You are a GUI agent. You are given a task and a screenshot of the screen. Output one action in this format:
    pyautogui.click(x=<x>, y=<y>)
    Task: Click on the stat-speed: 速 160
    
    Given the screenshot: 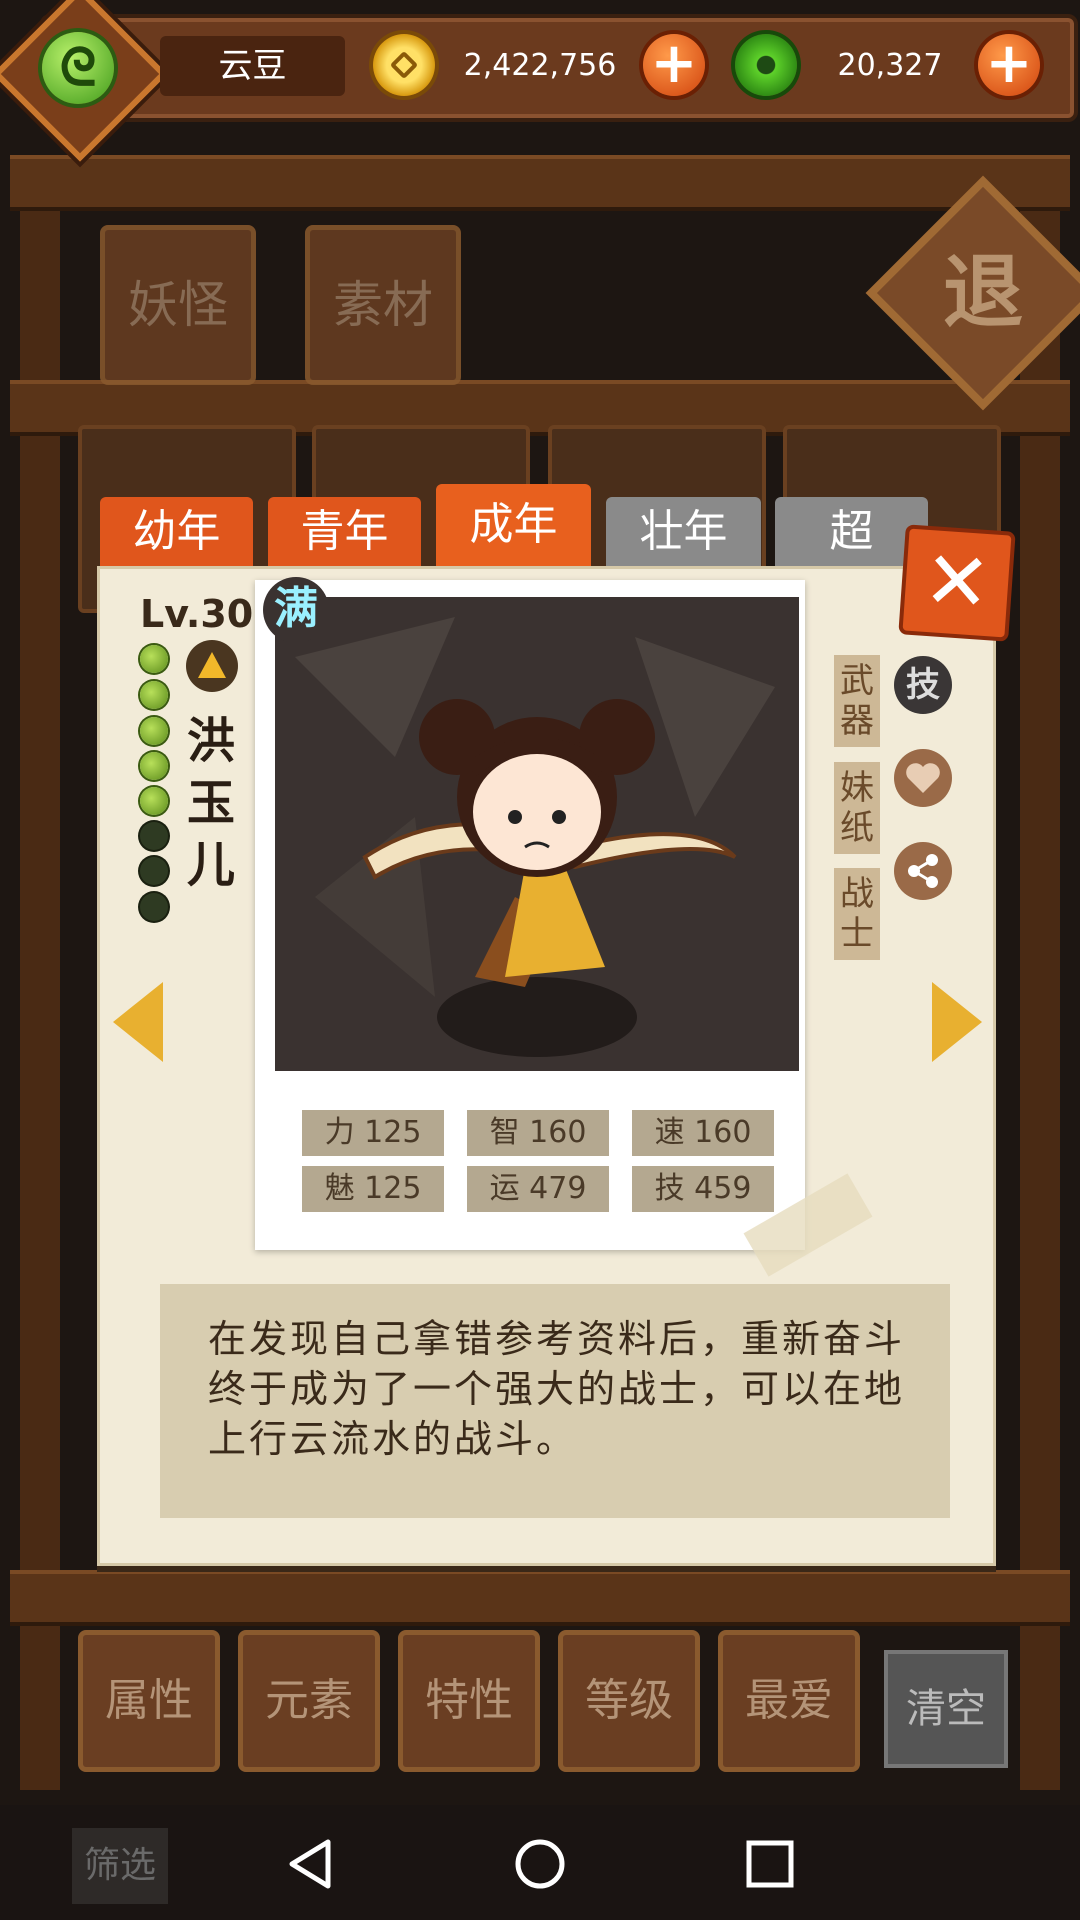 What is the action you would take?
    pyautogui.click(x=703, y=1133)
    